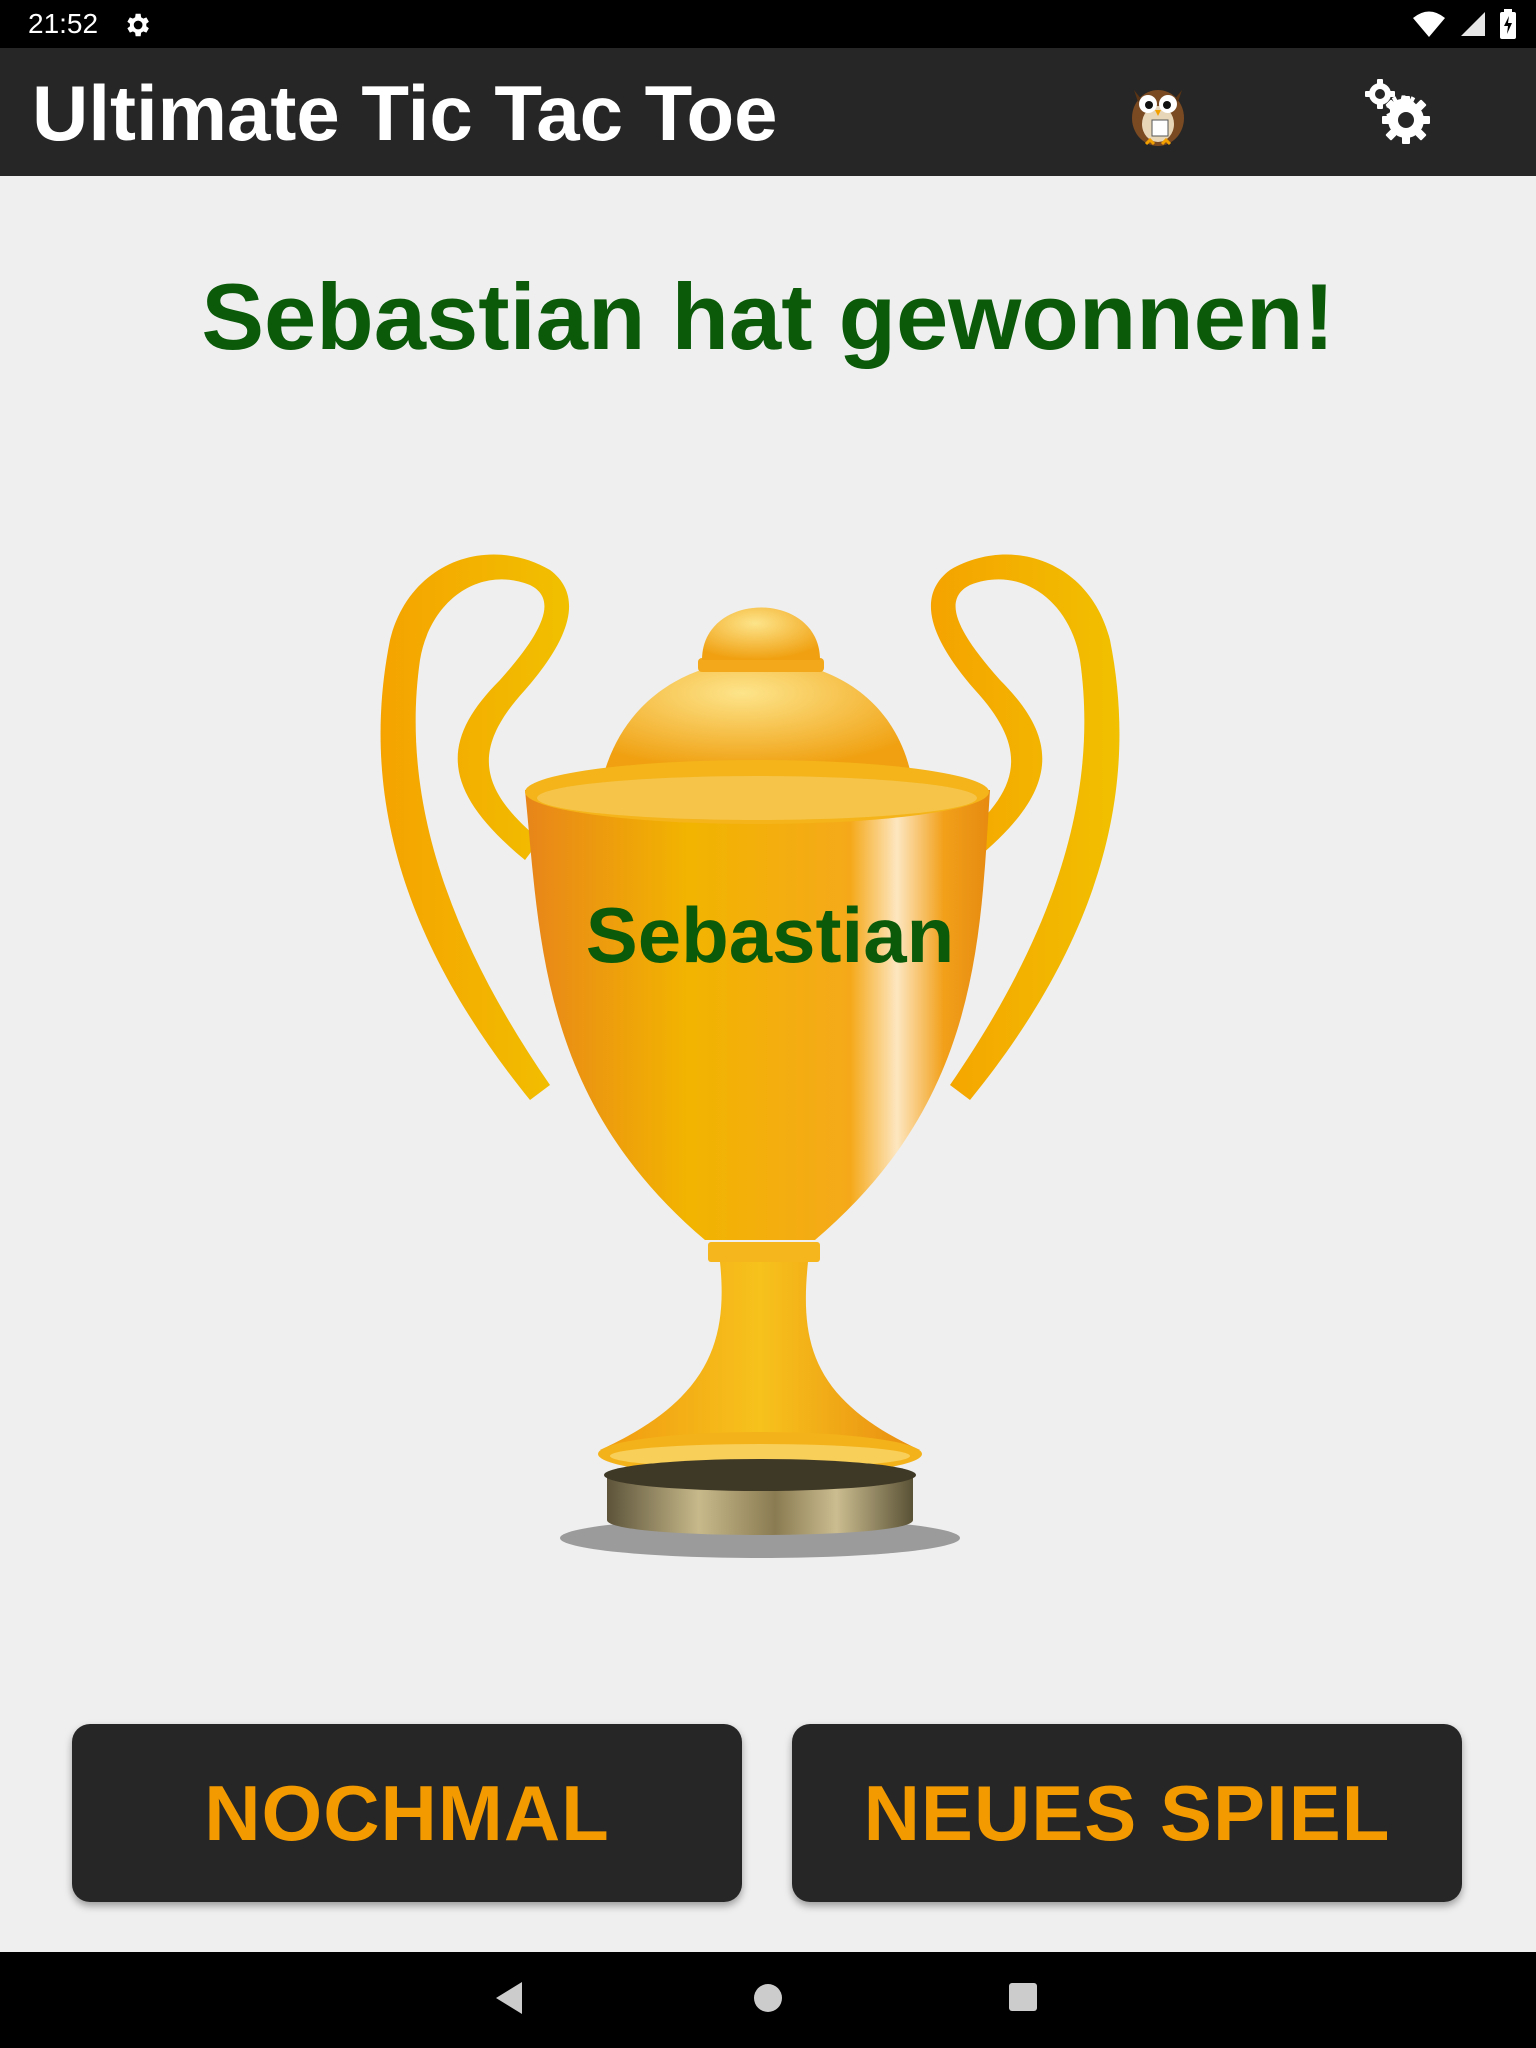  I want to click on wifi-icon, so click(1429, 24).